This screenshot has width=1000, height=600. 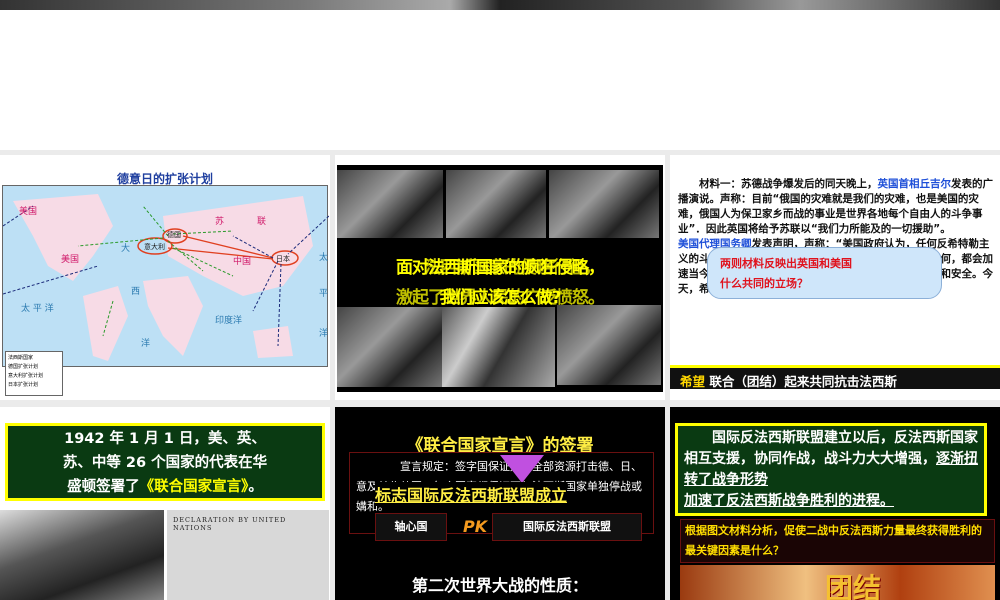 What do you see at coordinates (174, 235) in the screenshot?
I see `map-label-germany: 德国` at bounding box center [174, 235].